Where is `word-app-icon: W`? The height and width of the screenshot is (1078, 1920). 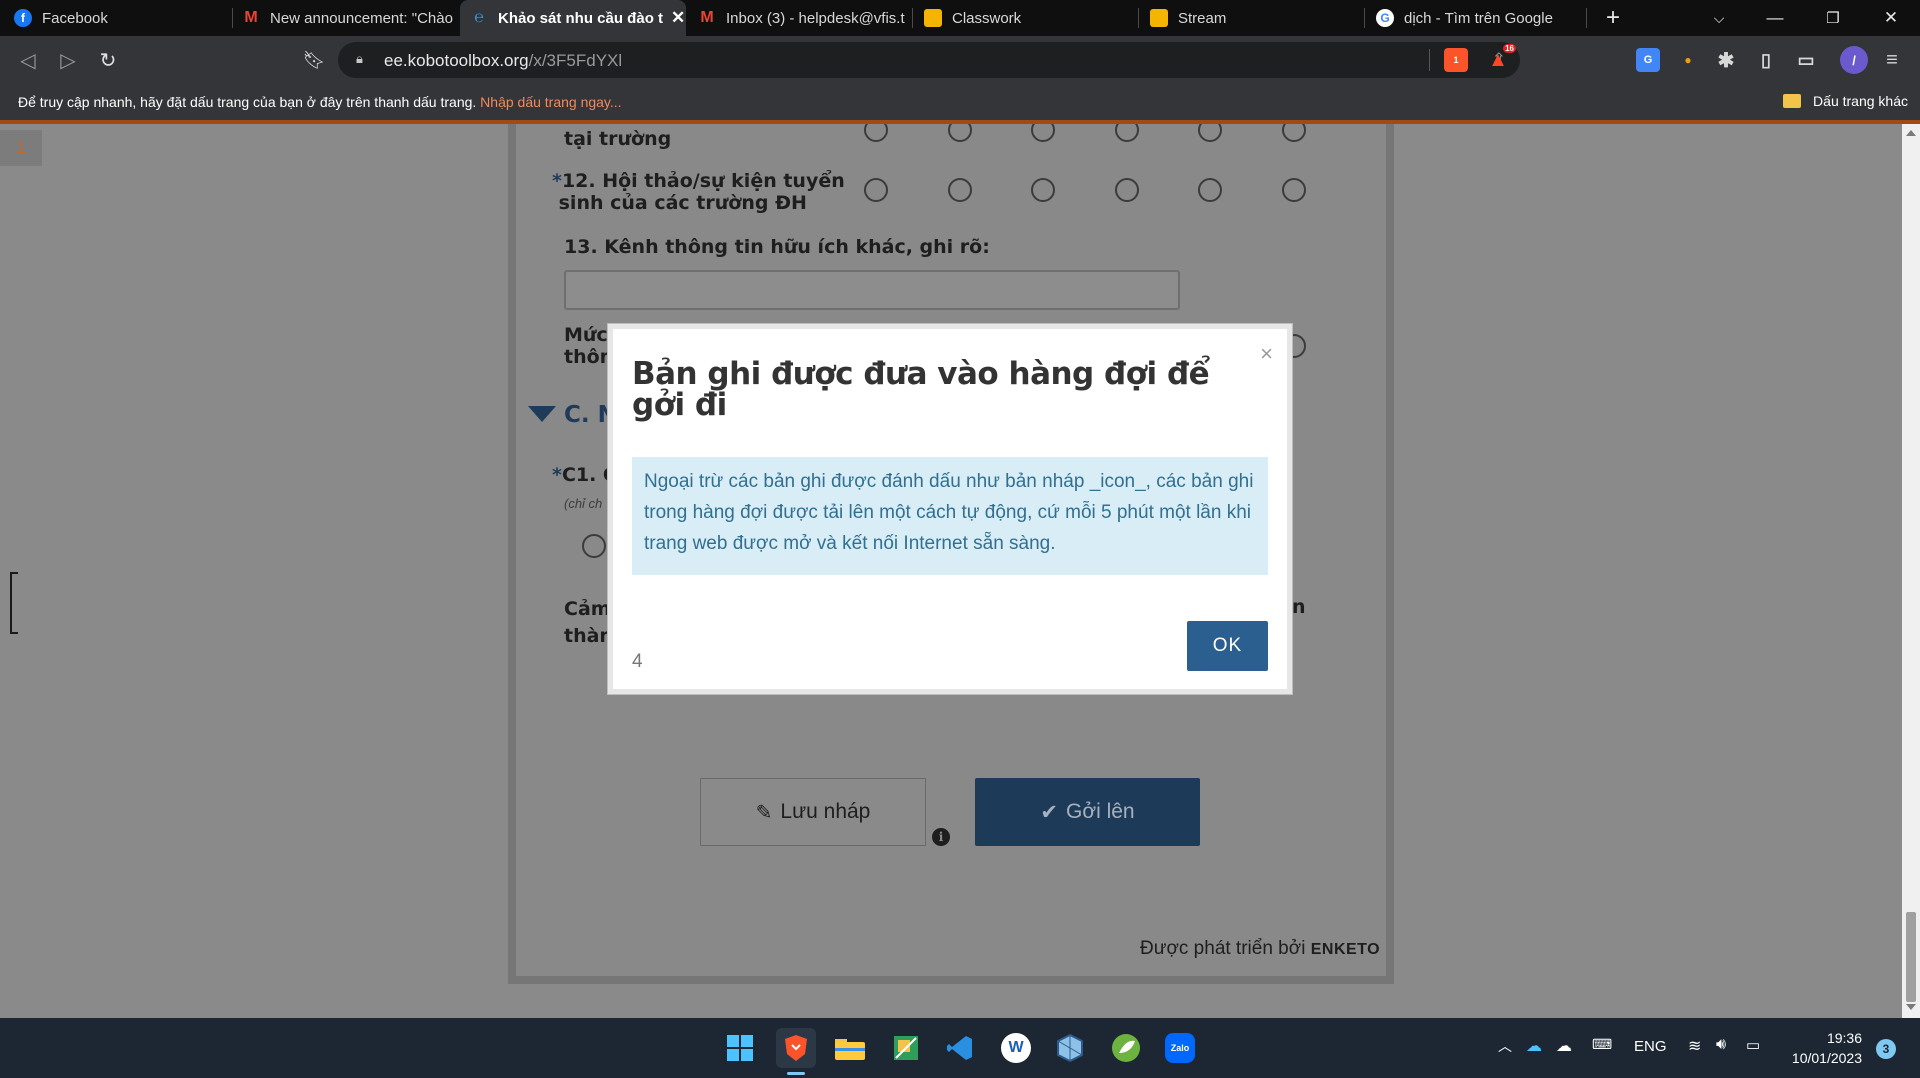 word-app-icon: W is located at coordinates (1016, 1048).